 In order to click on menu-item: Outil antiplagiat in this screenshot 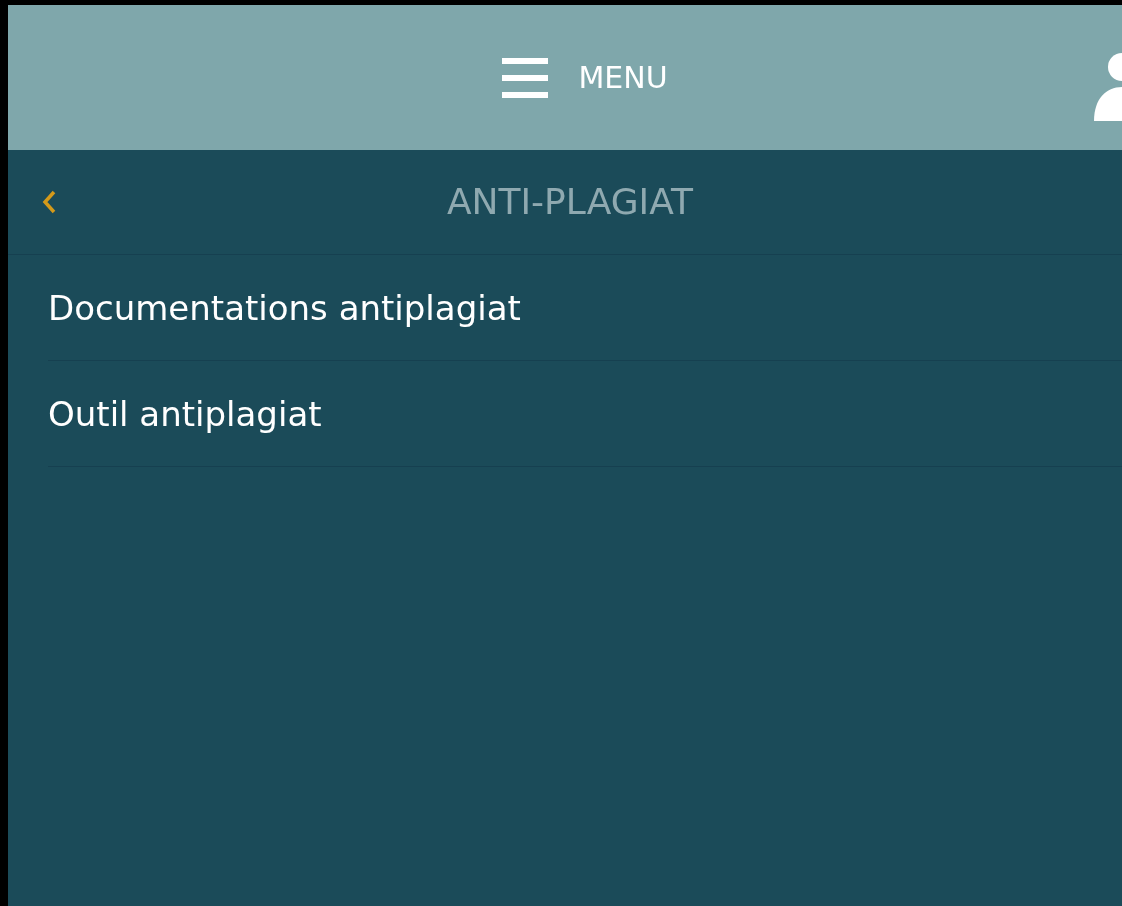, I will do `click(585, 414)`.